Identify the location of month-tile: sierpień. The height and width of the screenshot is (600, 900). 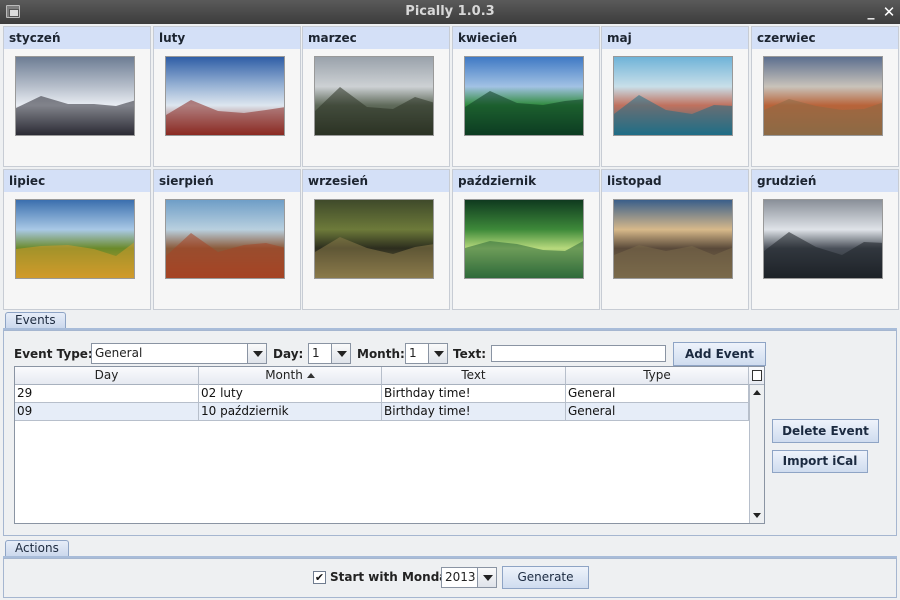
(227, 239).